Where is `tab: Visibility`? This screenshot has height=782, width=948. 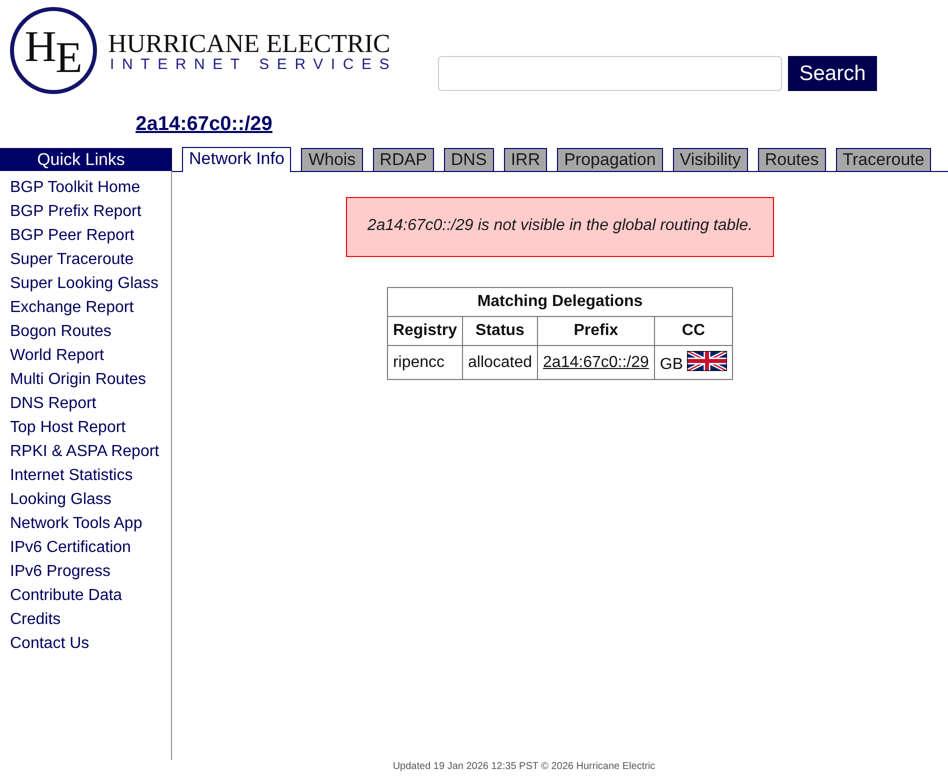
tab: Visibility is located at coordinates (710, 159).